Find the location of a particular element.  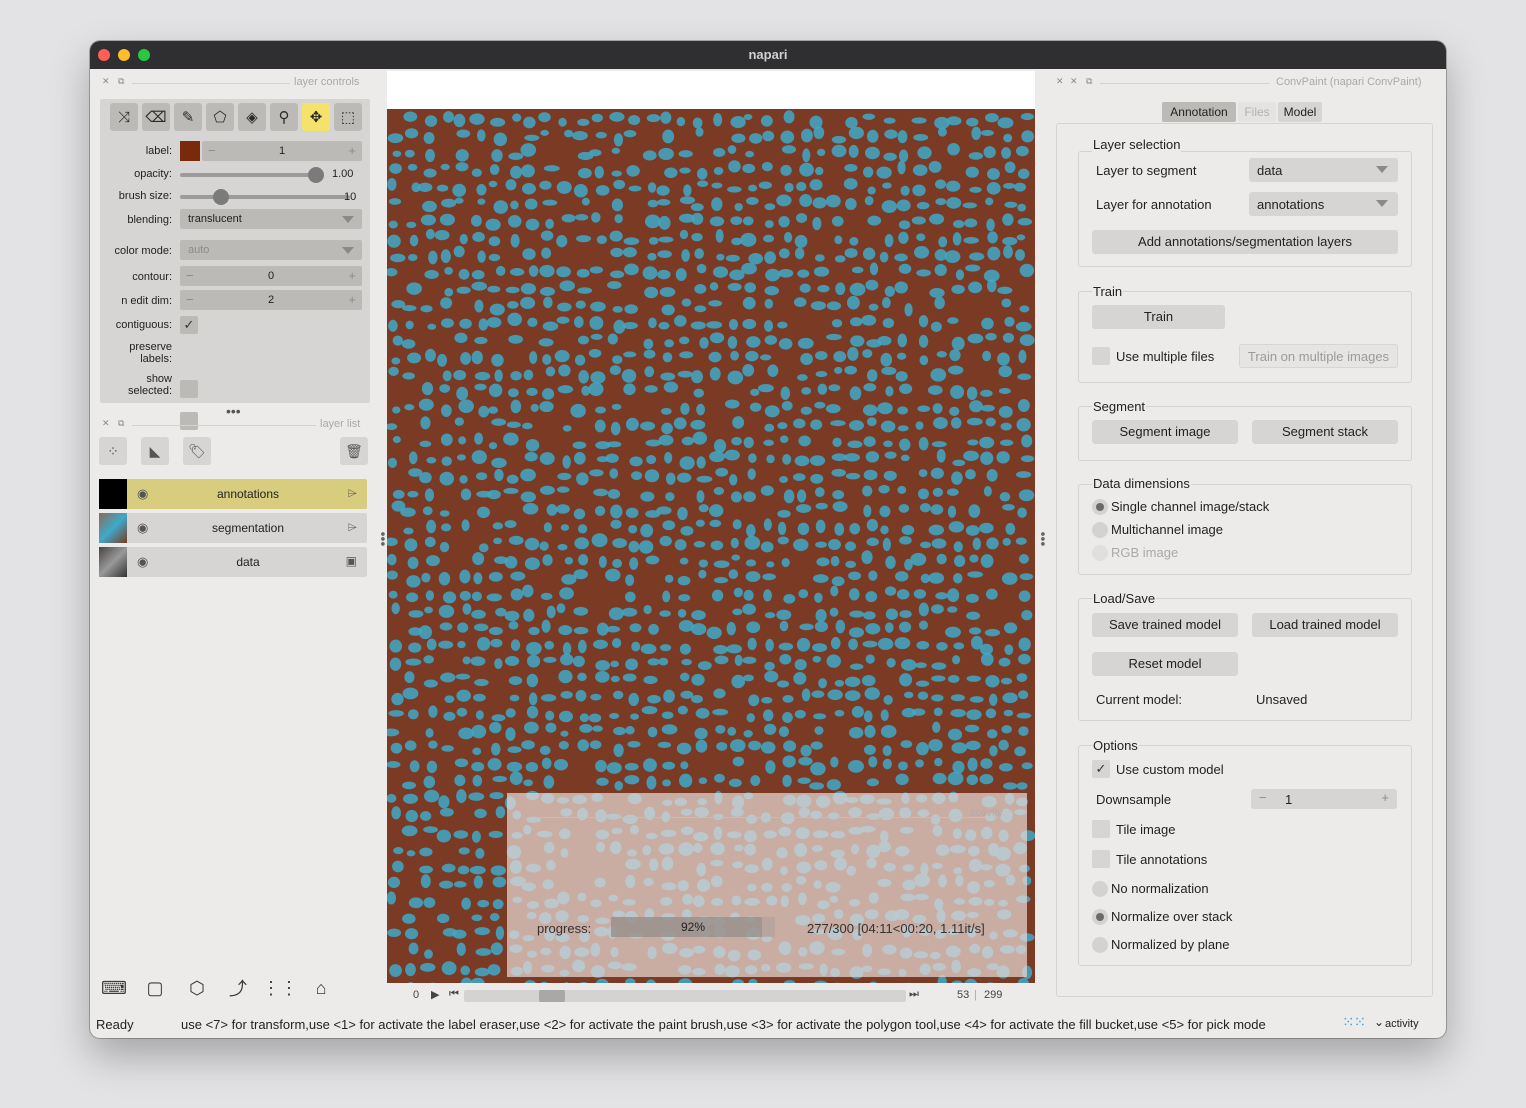

rgb-image-label: RGB image is located at coordinates (1145, 552).